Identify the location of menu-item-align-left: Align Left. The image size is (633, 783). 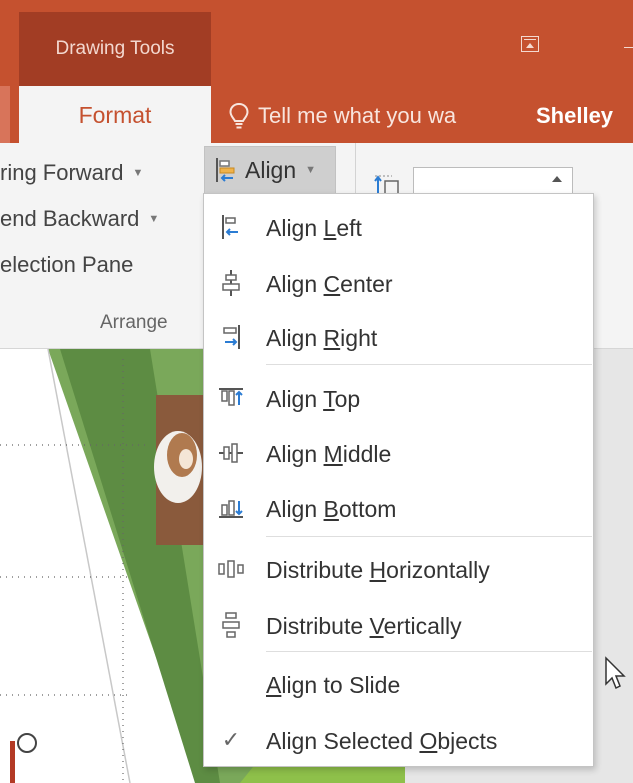
(398, 228).